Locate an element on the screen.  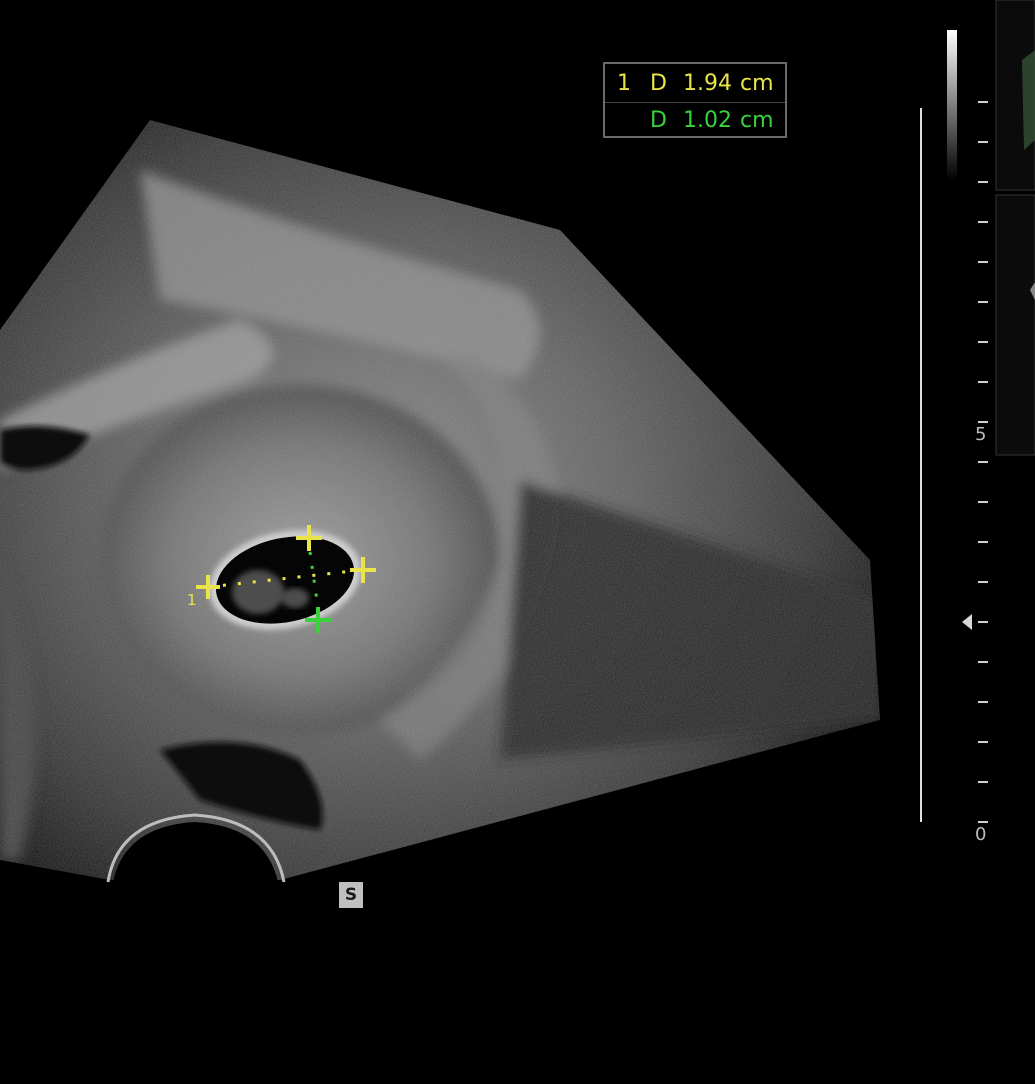
grayscale-bar is located at coordinates (952, 105).